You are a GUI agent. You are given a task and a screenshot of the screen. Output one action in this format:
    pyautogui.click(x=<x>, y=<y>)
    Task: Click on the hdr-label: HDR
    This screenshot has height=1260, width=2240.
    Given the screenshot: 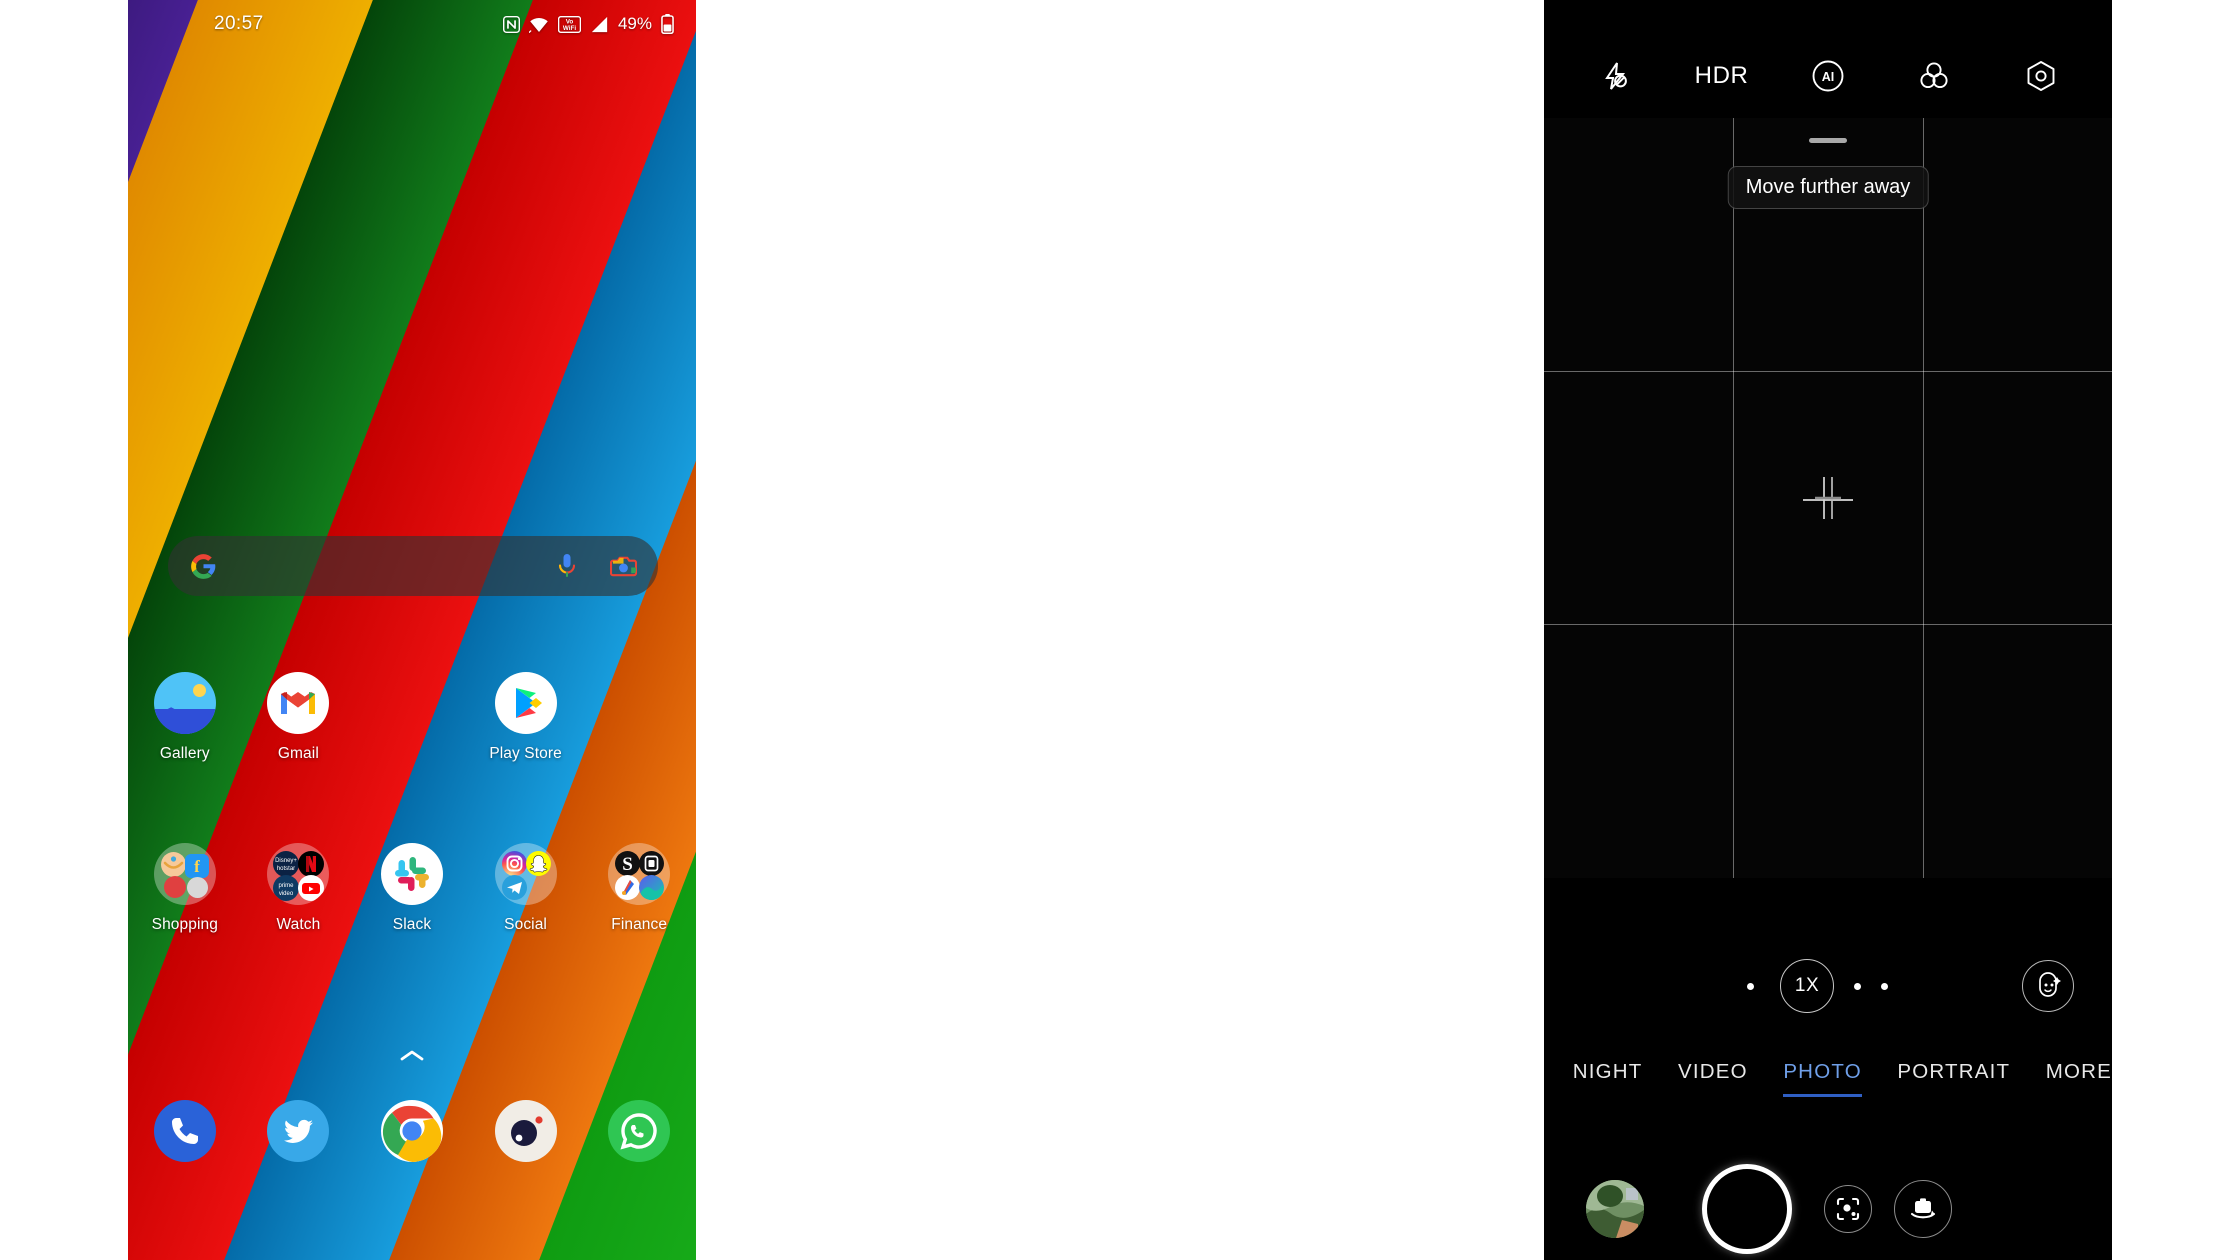 What is the action you would take?
    pyautogui.click(x=1721, y=75)
    